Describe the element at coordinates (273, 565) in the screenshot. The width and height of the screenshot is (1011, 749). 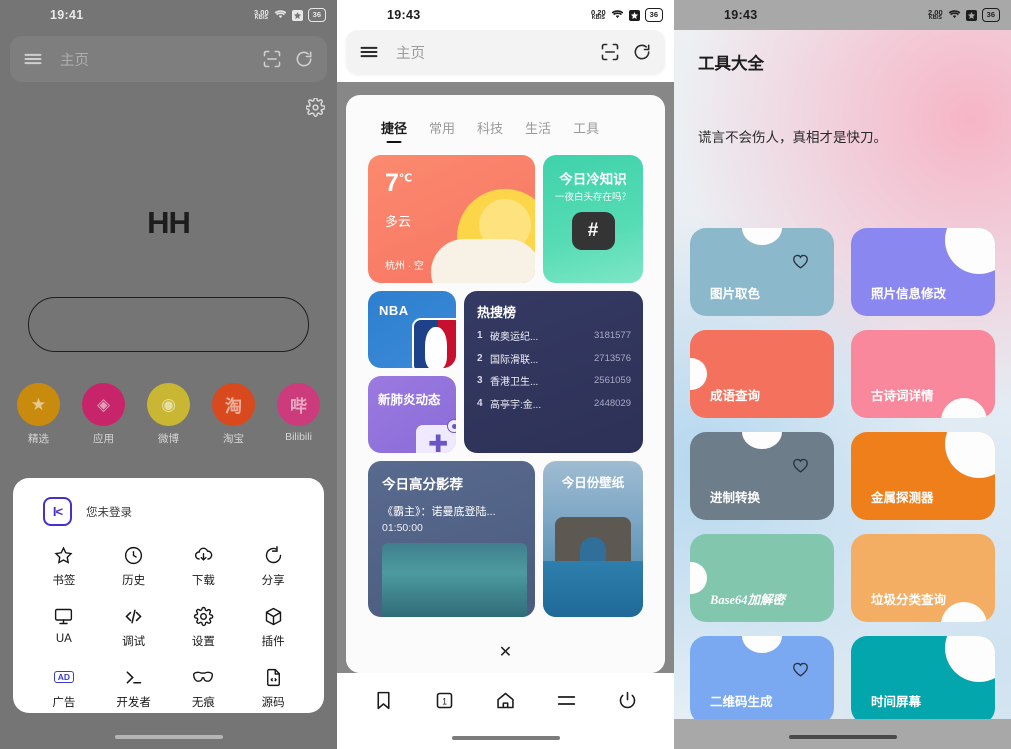
I see `menu-item-share: 分享` at that location.